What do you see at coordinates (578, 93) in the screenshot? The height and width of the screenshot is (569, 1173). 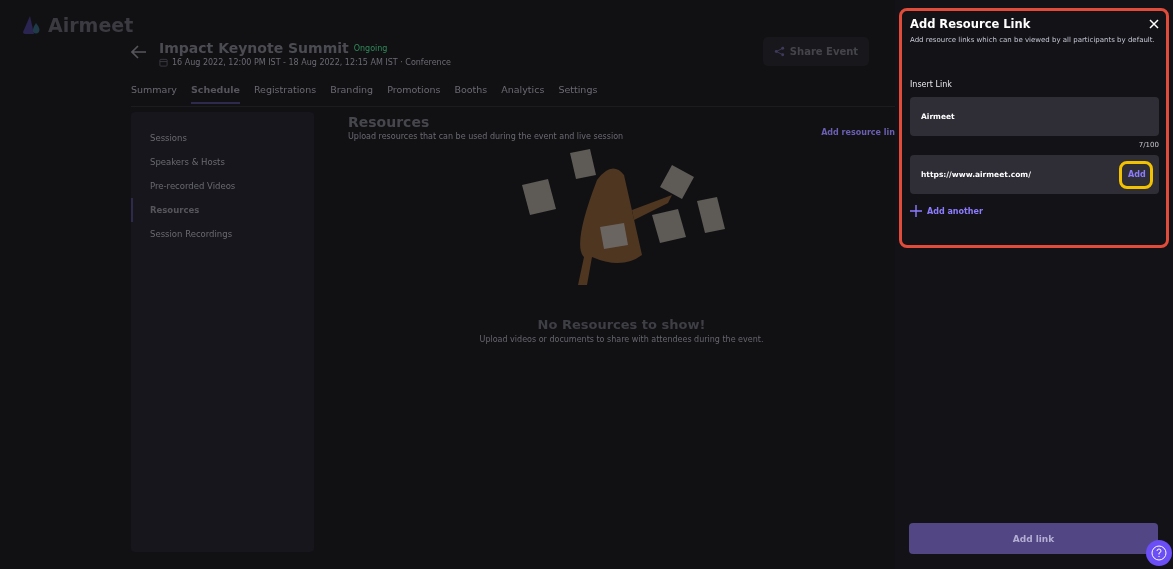 I see `nav-tab: Settings` at bounding box center [578, 93].